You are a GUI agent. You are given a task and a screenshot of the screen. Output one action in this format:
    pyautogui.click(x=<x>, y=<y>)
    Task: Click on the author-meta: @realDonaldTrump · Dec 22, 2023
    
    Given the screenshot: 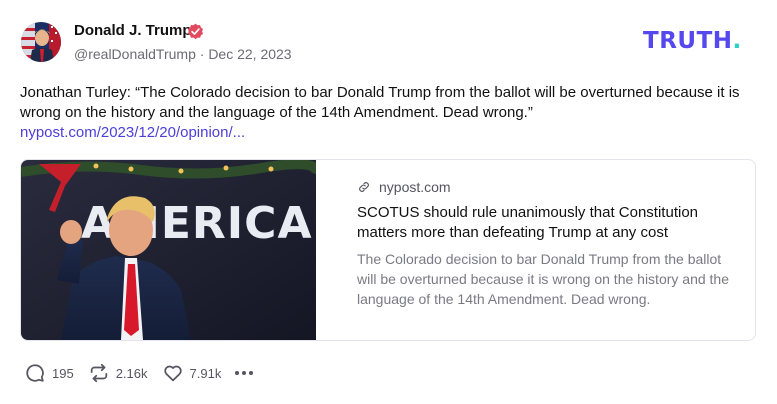 What is the action you would take?
    pyautogui.click(x=183, y=54)
    